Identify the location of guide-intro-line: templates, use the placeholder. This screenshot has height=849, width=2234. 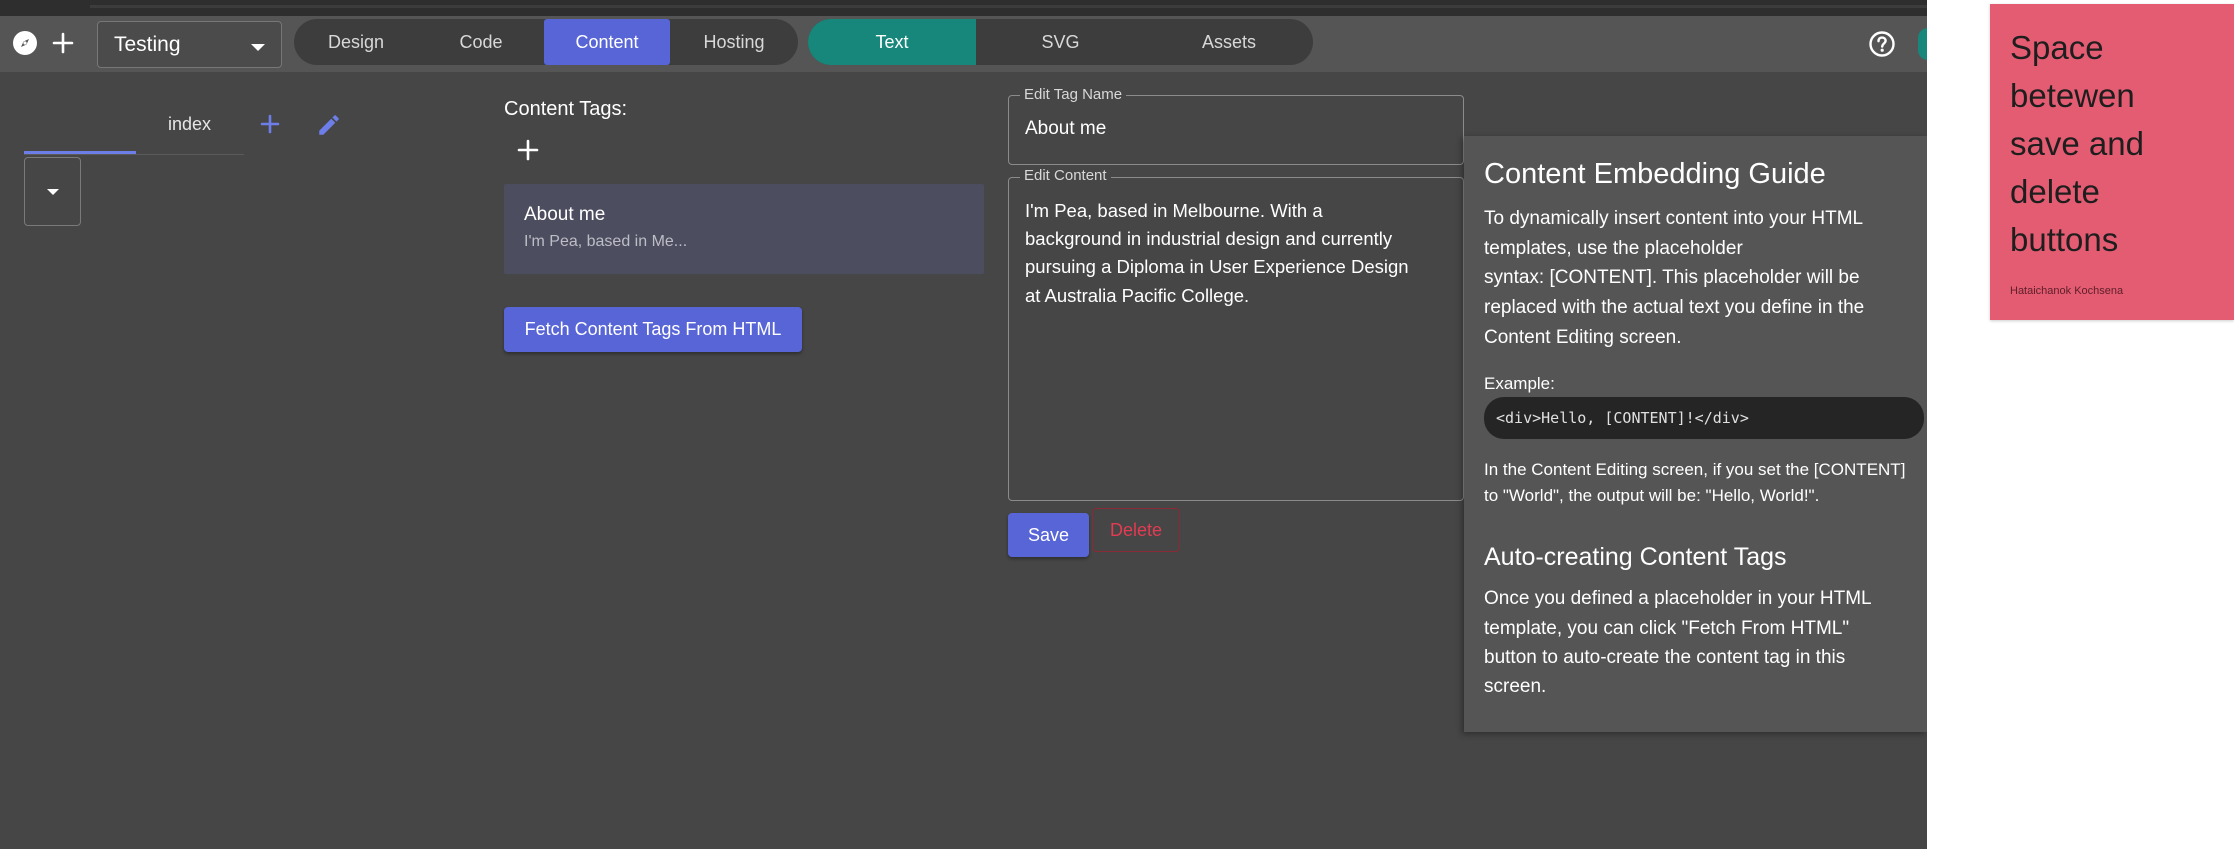
(1613, 248).